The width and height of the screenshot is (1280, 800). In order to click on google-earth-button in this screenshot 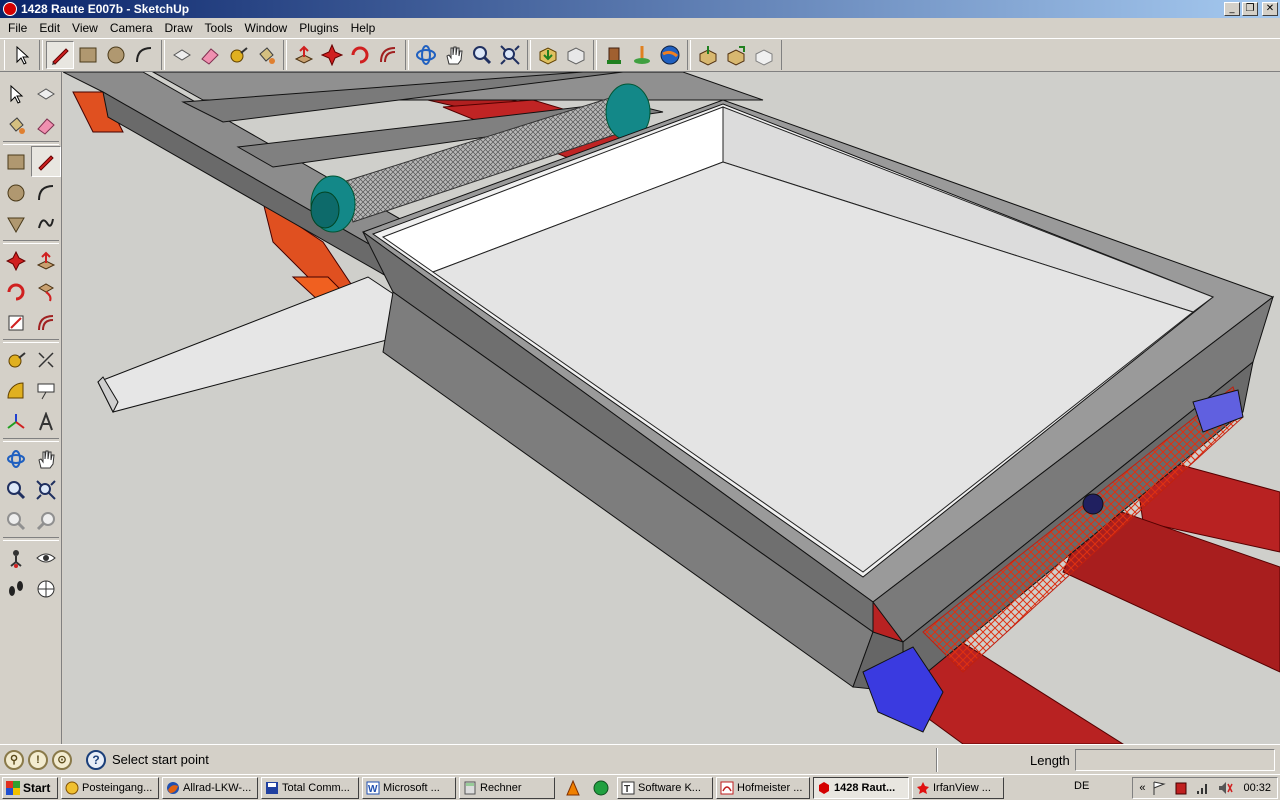, I will do `click(670, 55)`.